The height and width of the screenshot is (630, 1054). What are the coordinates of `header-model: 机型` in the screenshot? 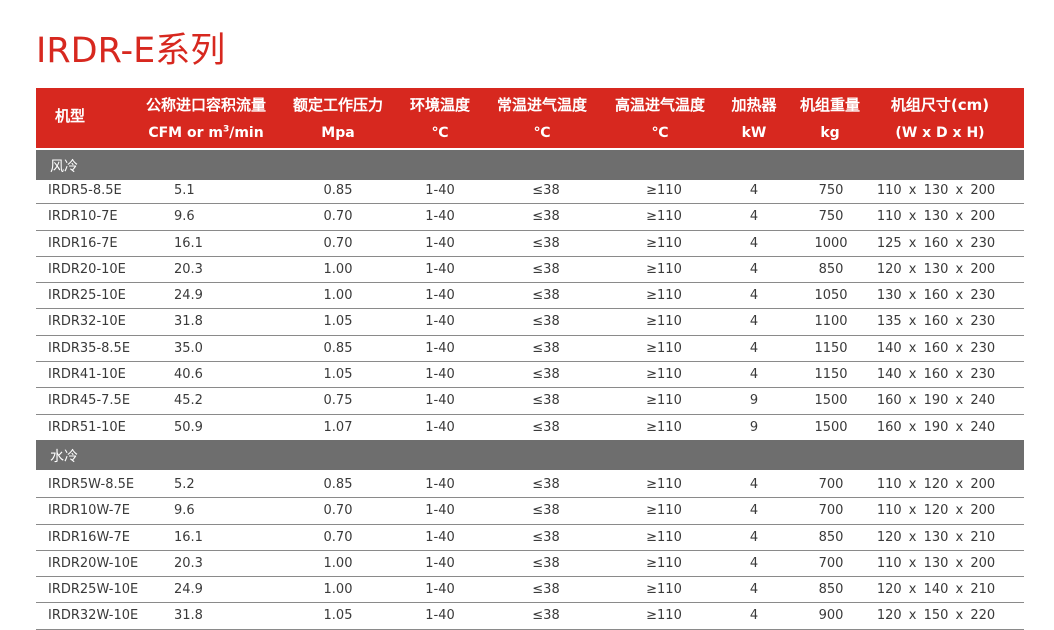 It's located at (70, 118).